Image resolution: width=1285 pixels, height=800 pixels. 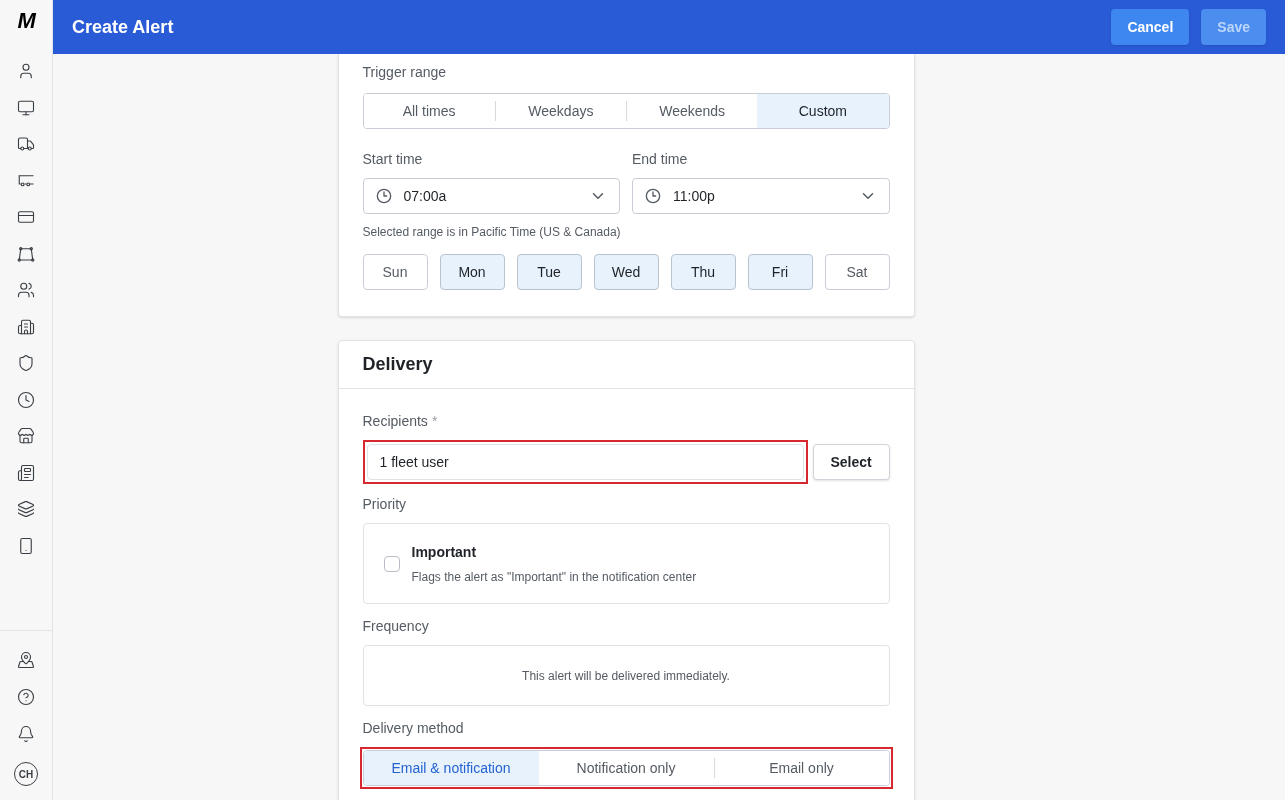 What do you see at coordinates (26, 545) in the screenshot?
I see `smartphone-icon` at bounding box center [26, 545].